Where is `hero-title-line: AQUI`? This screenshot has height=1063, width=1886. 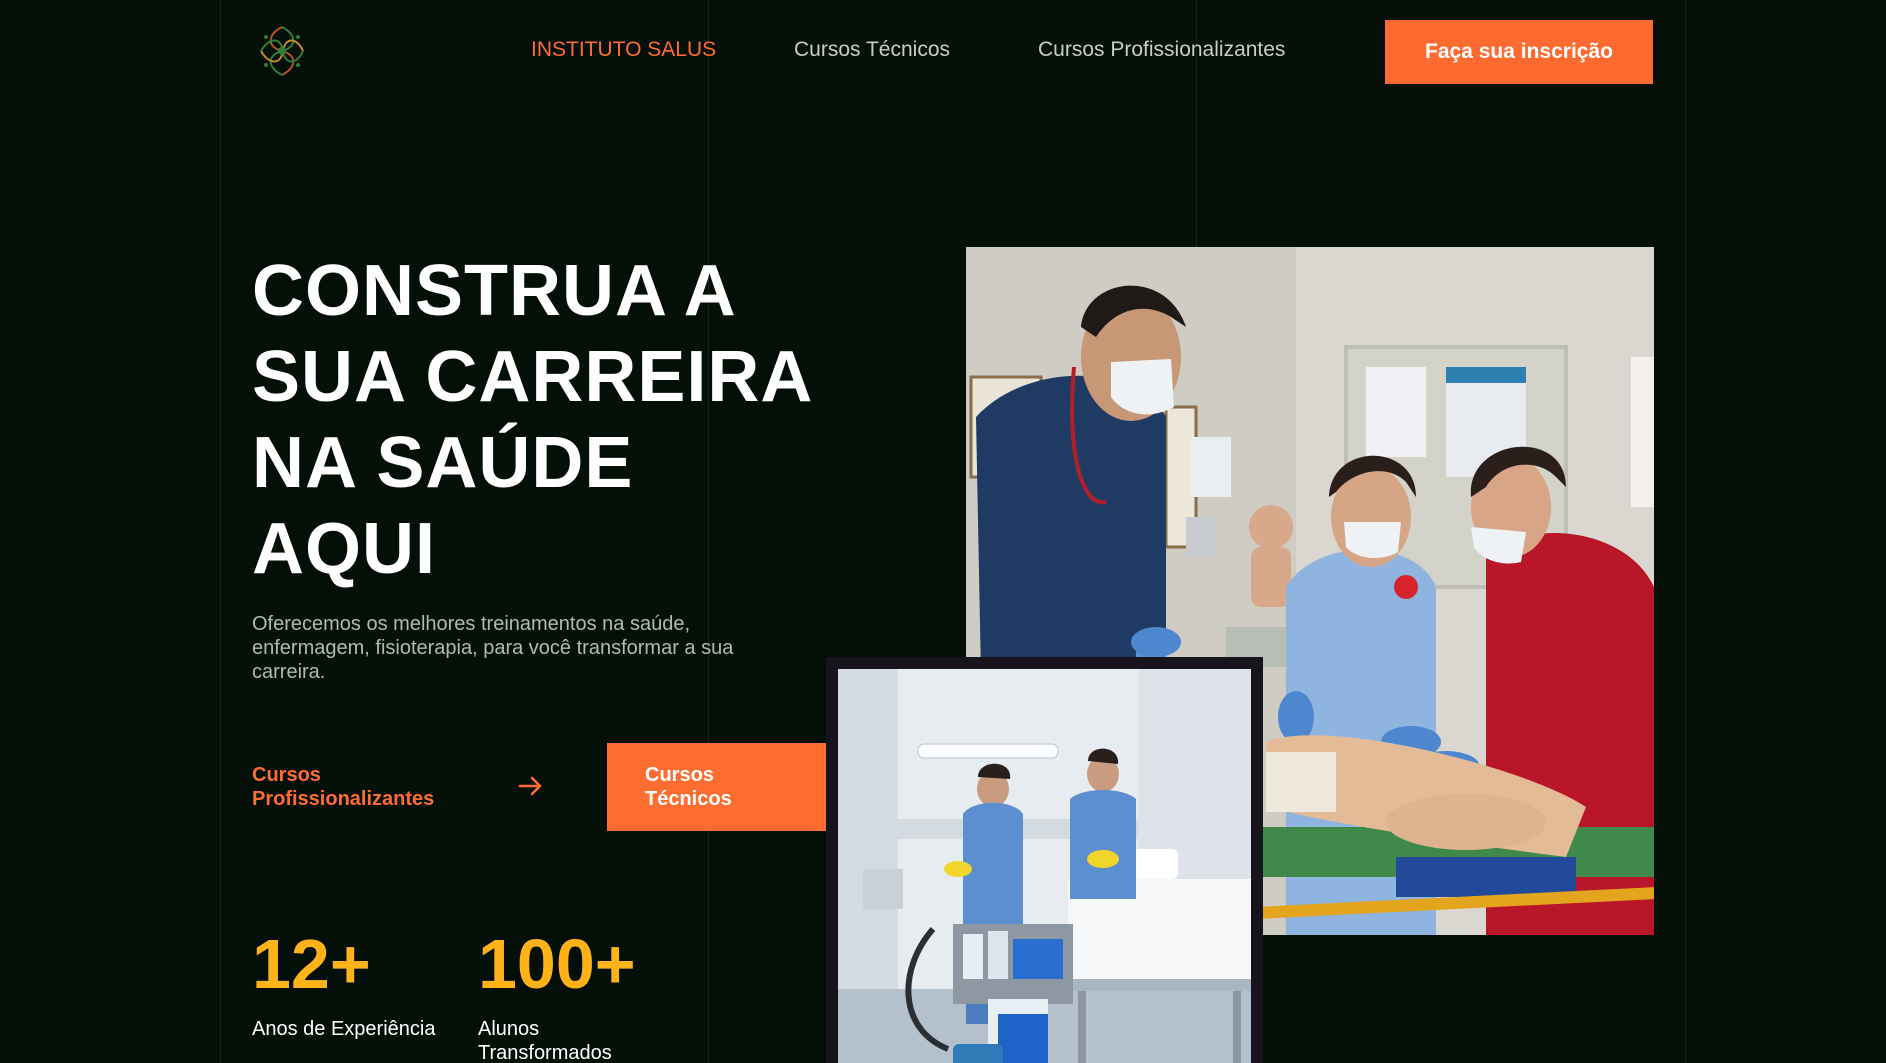 hero-title-line: AQUI is located at coordinates (344, 549).